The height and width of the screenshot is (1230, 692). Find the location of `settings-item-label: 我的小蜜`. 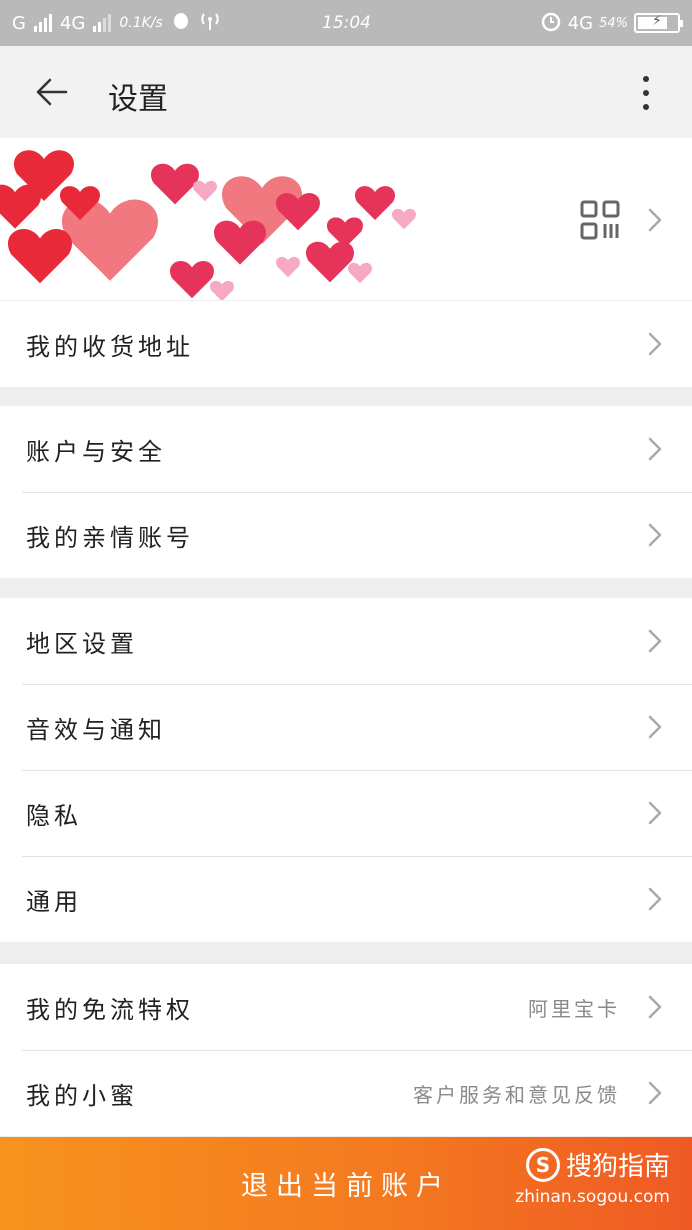

settings-item-label: 我的小蜜 is located at coordinates (82, 1095).